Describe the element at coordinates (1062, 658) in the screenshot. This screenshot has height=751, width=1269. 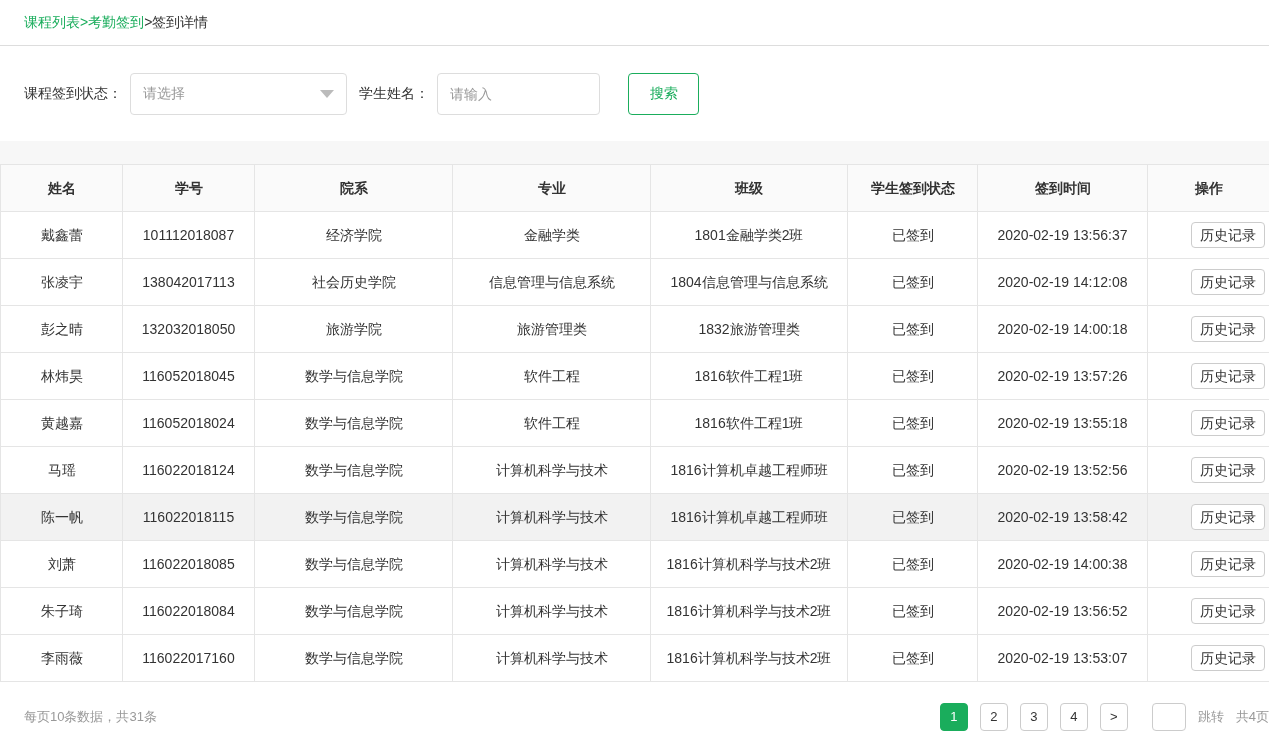
I see `table-cell: 2020-02-19 13:53:07` at that location.